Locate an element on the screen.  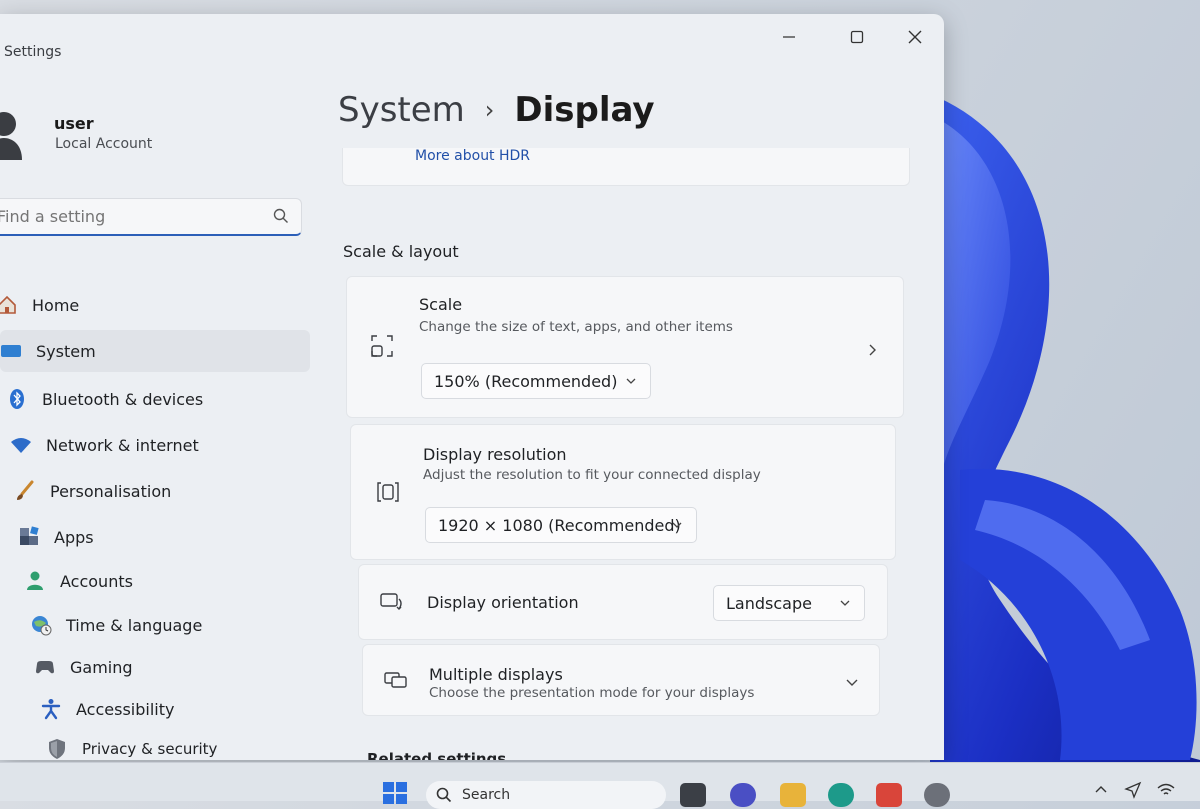
scale-dropdown: 150% (Recommended) is located at coordinates (536, 381).